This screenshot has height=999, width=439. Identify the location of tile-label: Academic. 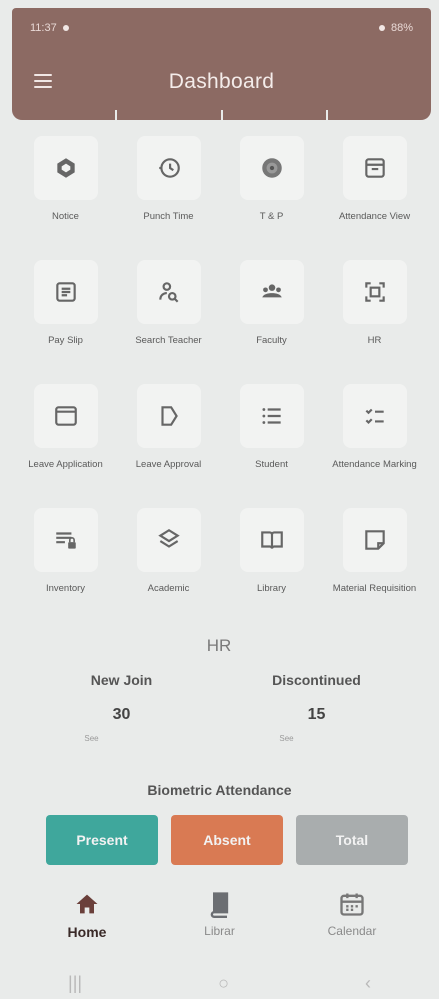
(168, 588).